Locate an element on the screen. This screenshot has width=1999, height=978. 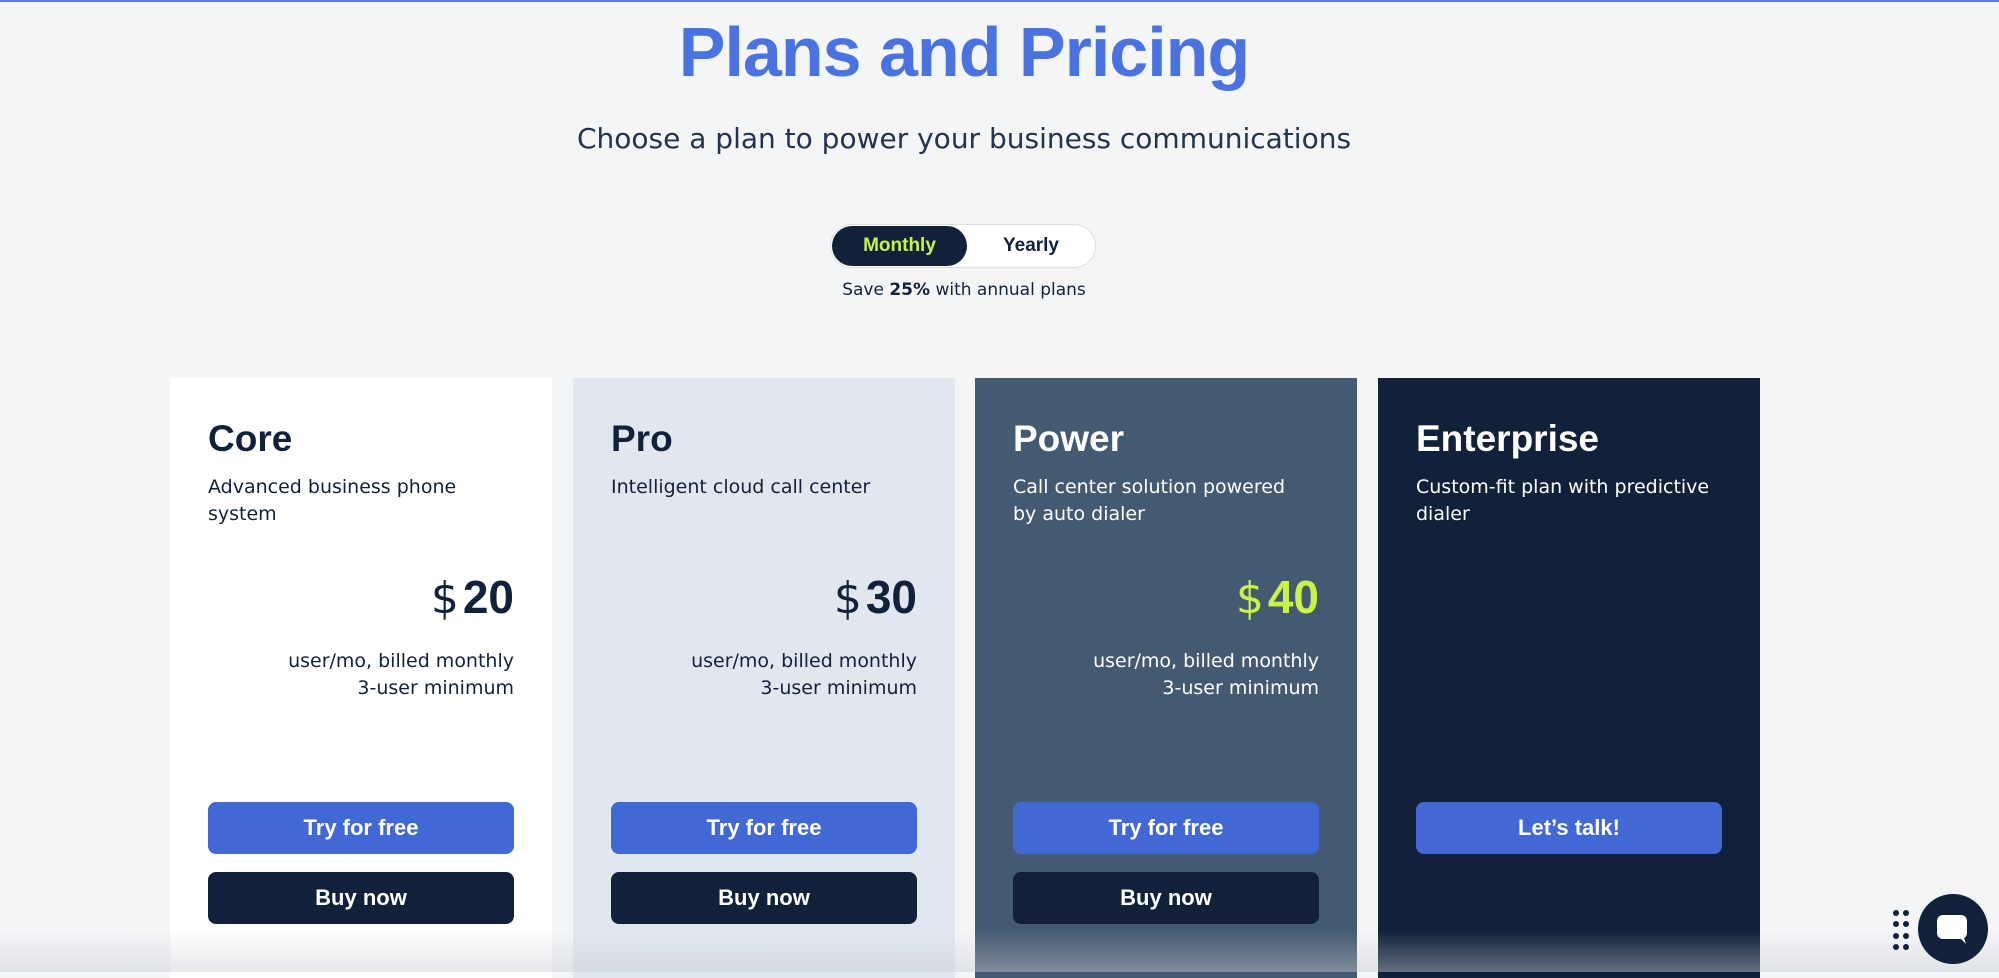
plan-name: Power is located at coordinates (1069, 438).